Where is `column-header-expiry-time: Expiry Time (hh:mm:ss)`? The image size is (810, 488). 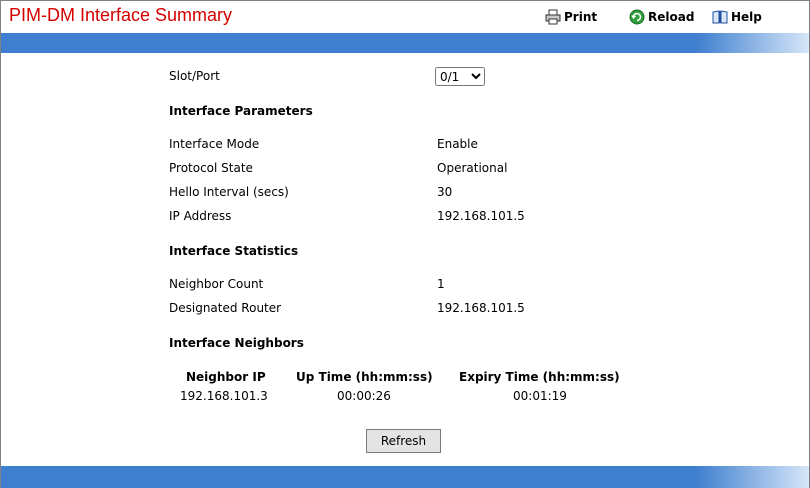 column-header-expiry-time: Expiry Time (hh:mm:ss) is located at coordinates (539, 377).